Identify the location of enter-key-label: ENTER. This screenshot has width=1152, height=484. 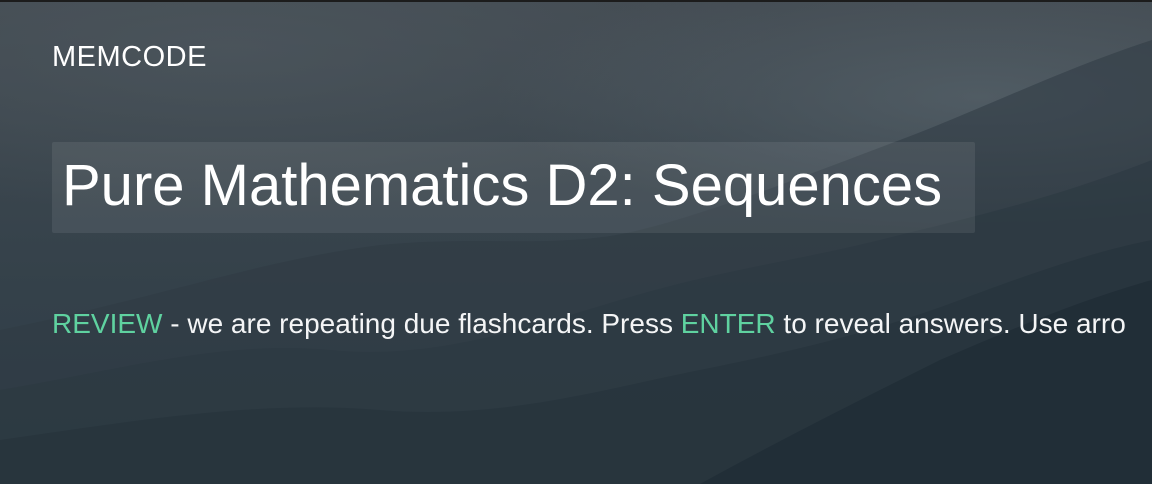
(728, 323).